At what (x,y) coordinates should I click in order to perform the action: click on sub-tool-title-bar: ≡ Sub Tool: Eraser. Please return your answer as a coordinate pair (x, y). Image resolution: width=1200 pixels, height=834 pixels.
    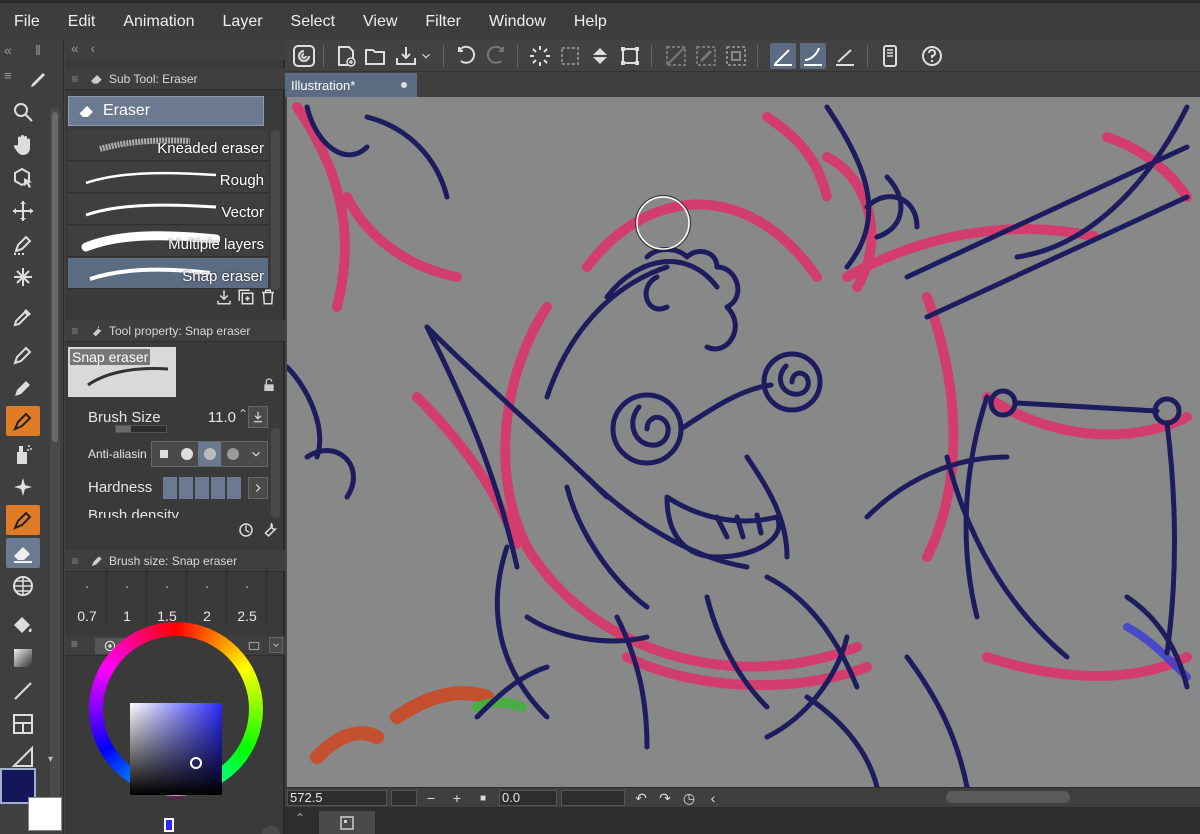
    Looking at the image, I should click on (175, 79).